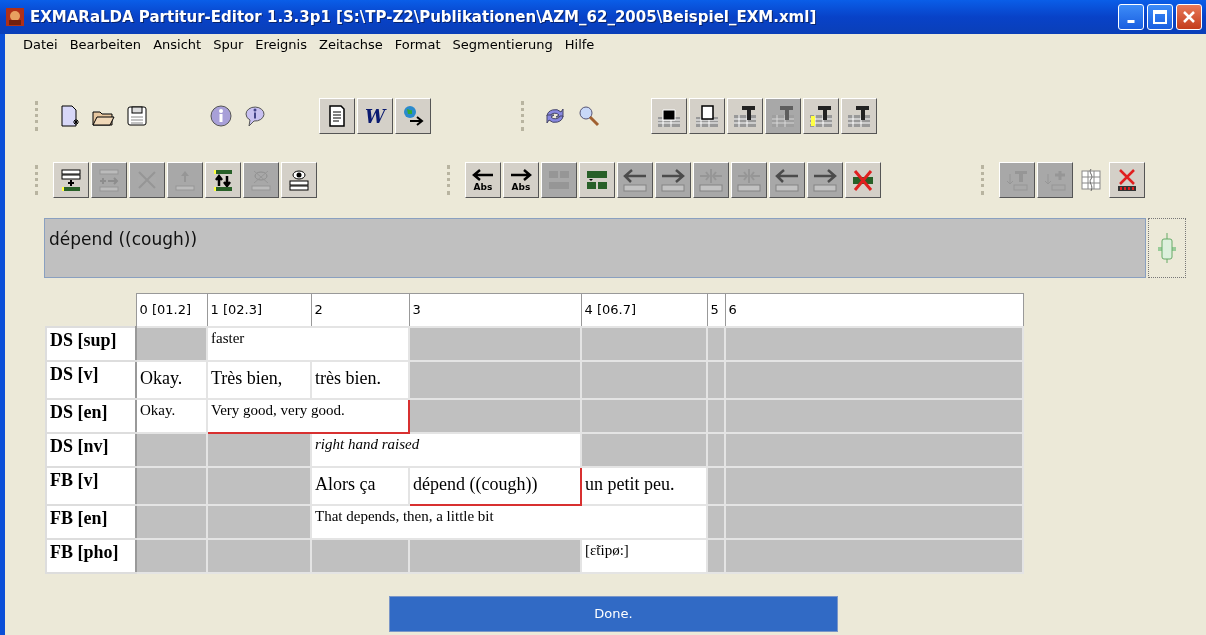  I want to click on split-button, so click(597, 180).